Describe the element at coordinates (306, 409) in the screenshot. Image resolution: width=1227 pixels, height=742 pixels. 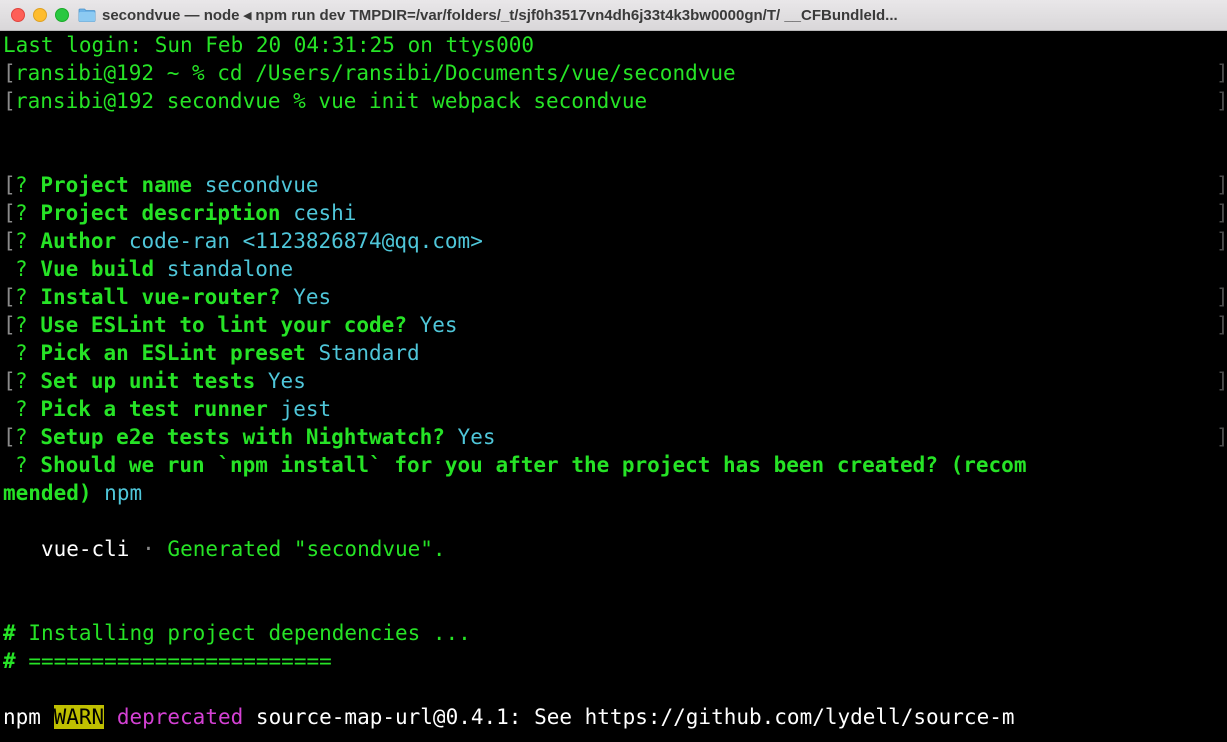
I see `question-answer: jest` at that location.